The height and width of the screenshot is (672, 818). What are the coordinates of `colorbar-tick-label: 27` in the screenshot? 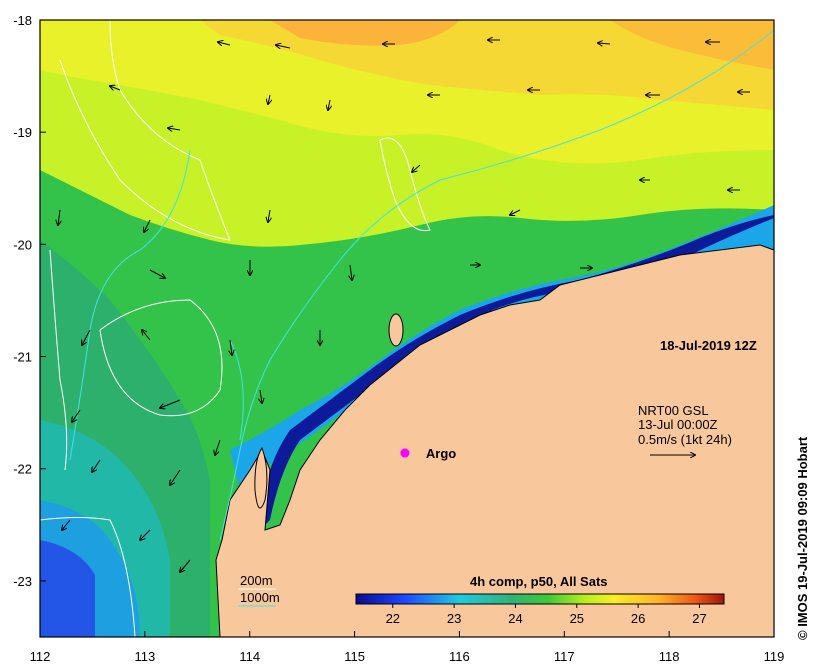 It's located at (699, 618).